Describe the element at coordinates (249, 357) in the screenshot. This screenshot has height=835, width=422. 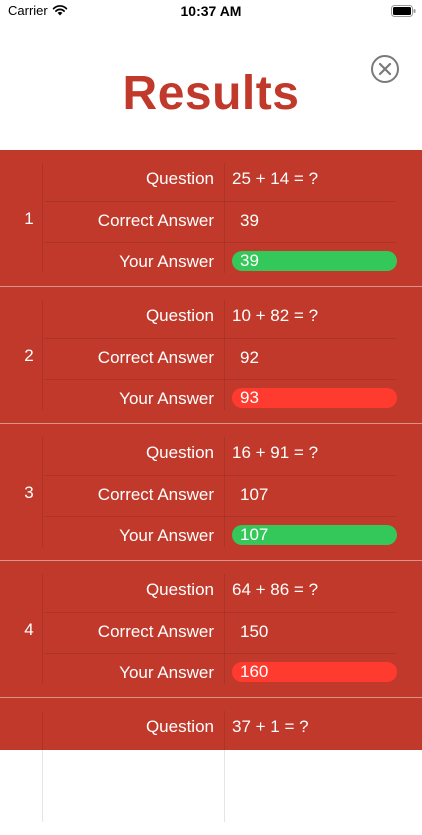
I see `correct-answer-value: 92` at that location.